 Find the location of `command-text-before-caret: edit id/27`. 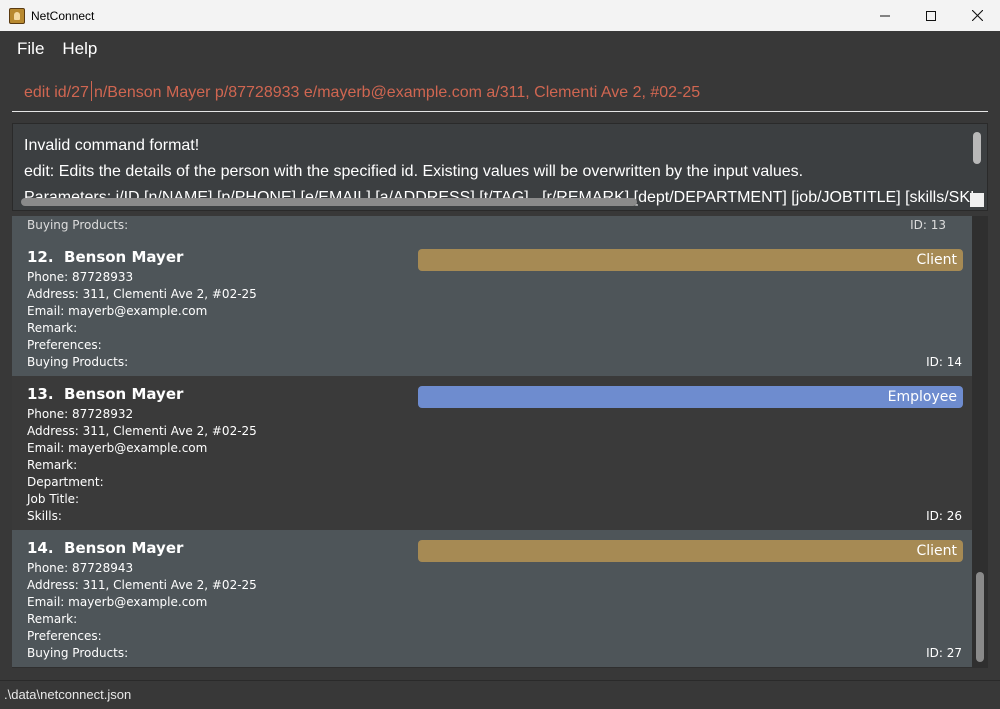

command-text-before-caret: edit id/27 is located at coordinates (56, 92).